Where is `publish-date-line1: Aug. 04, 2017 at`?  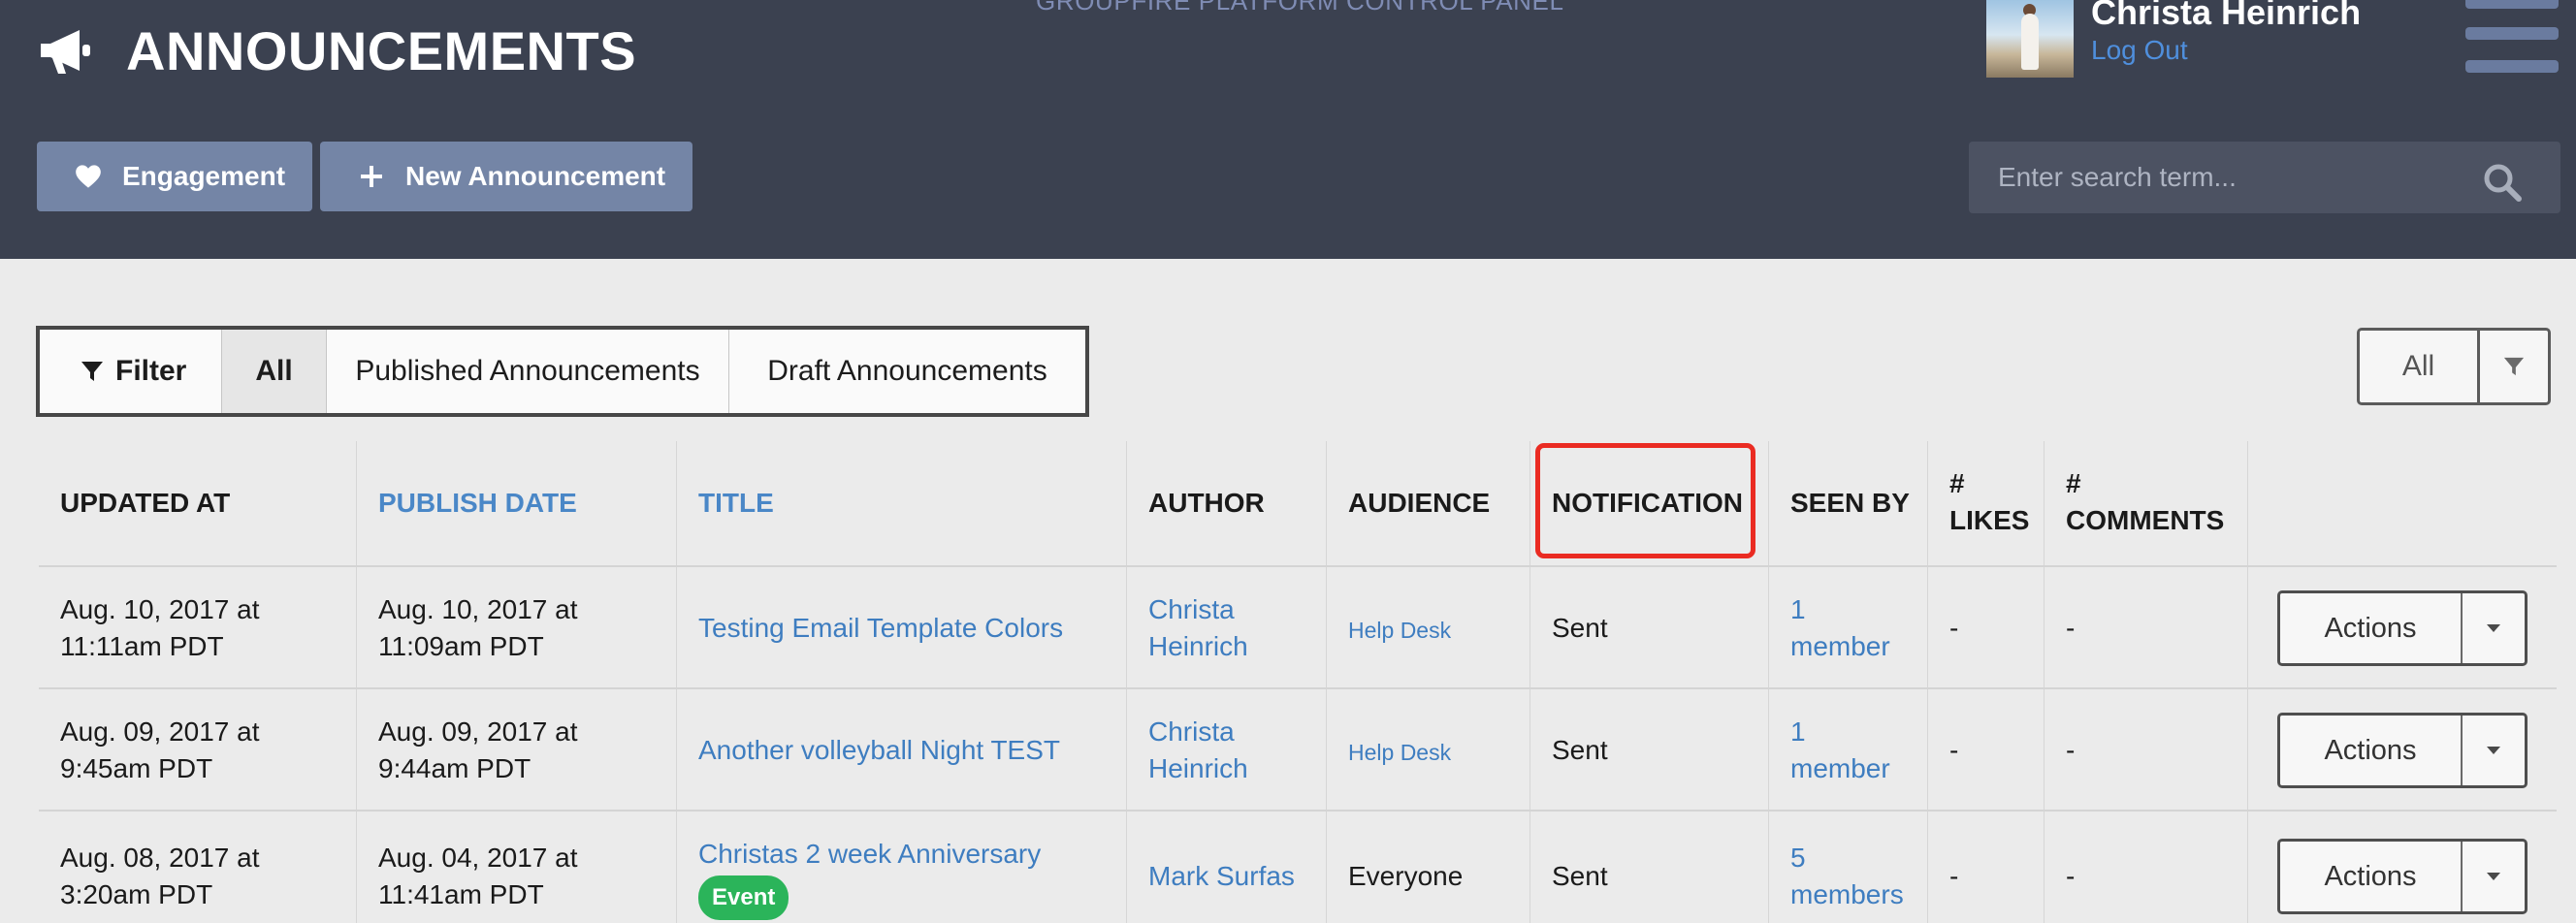 publish-date-line1: Aug. 04, 2017 at is located at coordinates (478, 858).